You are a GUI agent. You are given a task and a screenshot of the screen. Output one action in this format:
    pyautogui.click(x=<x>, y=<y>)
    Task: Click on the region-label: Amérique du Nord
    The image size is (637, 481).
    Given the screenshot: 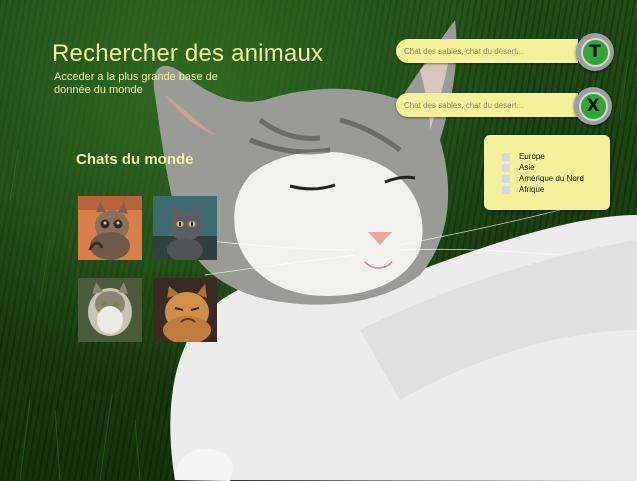 What is the action you would take?
    pyautogui.click(x=551, y=178)
    